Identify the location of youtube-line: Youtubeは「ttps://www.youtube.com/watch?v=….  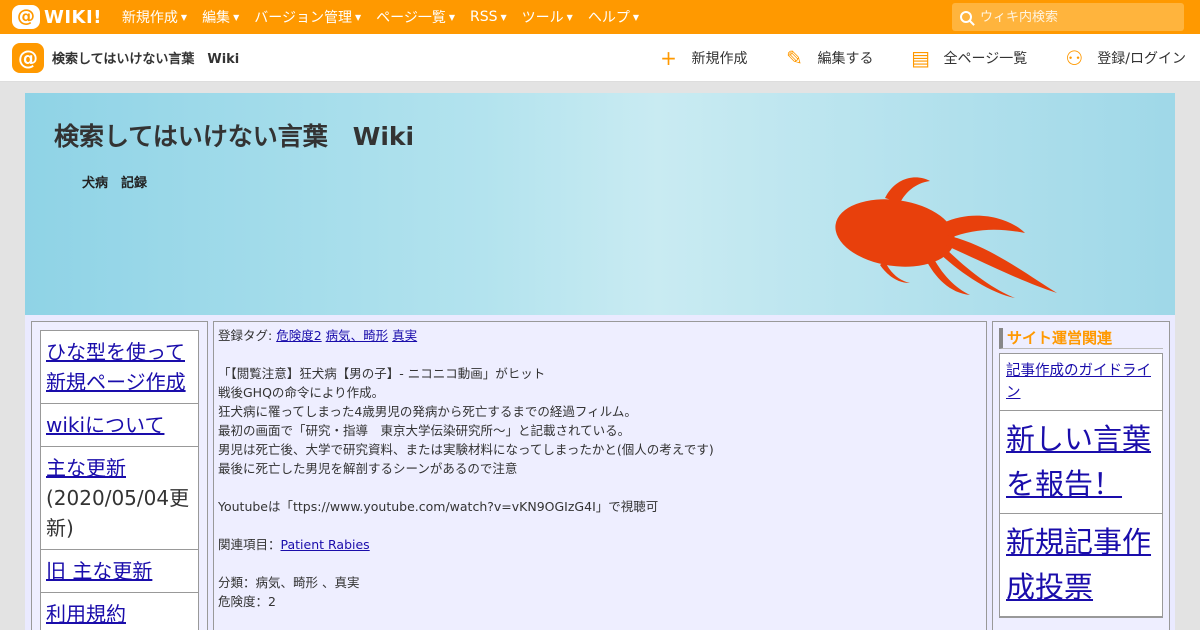
(438, 506).